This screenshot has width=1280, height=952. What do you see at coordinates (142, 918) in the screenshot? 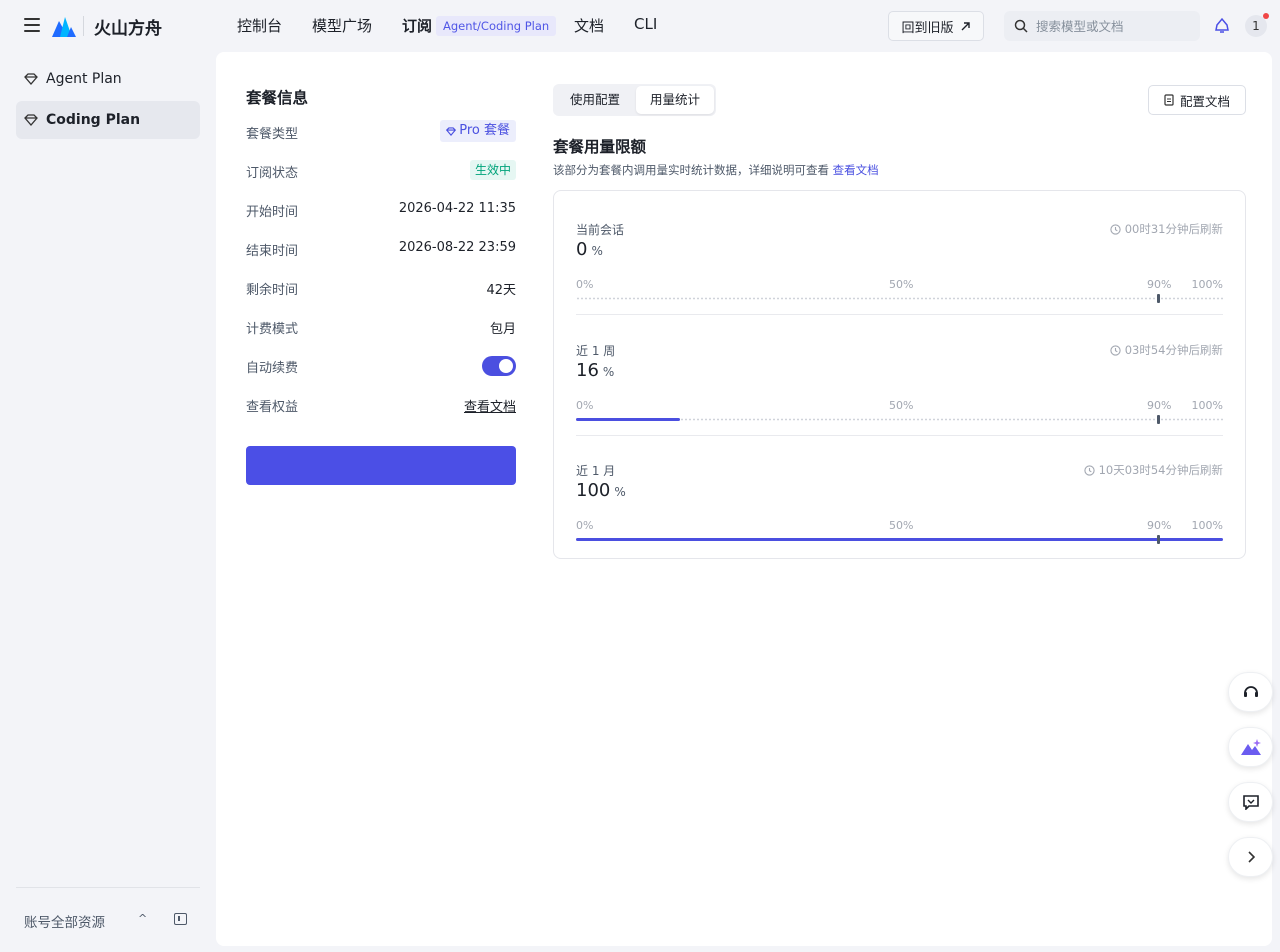
I see `chevron-up-icon: ^` at bounding box center [142, 918].